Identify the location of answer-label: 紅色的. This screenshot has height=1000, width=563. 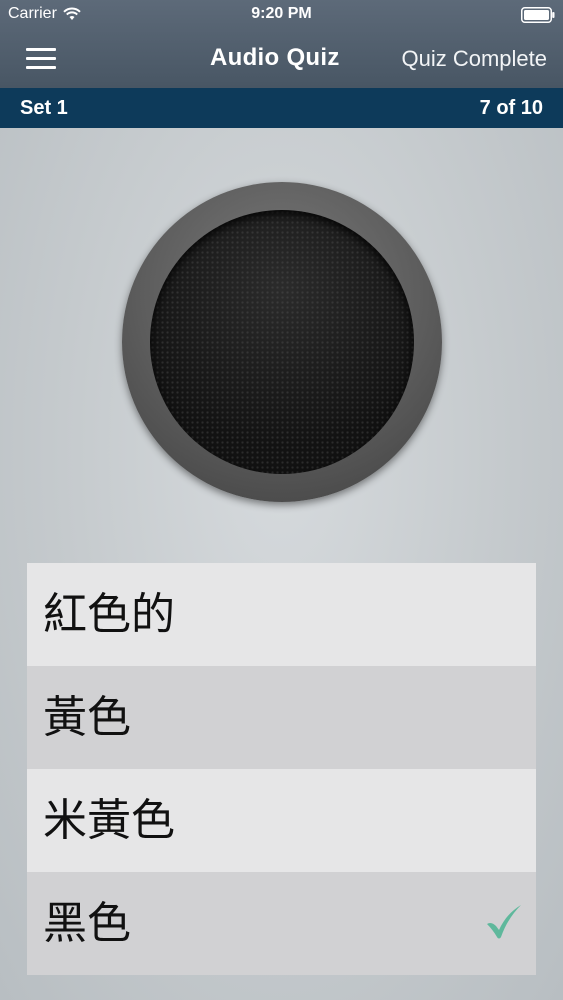
(109, 614).